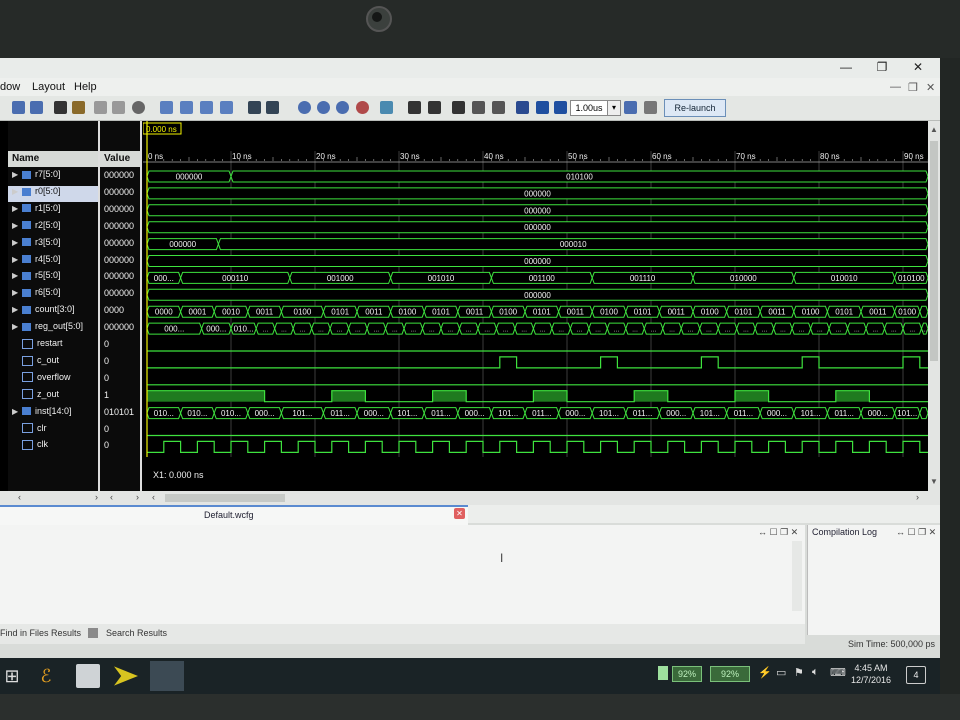  I want to click on marker-icon, so click(458, 107).